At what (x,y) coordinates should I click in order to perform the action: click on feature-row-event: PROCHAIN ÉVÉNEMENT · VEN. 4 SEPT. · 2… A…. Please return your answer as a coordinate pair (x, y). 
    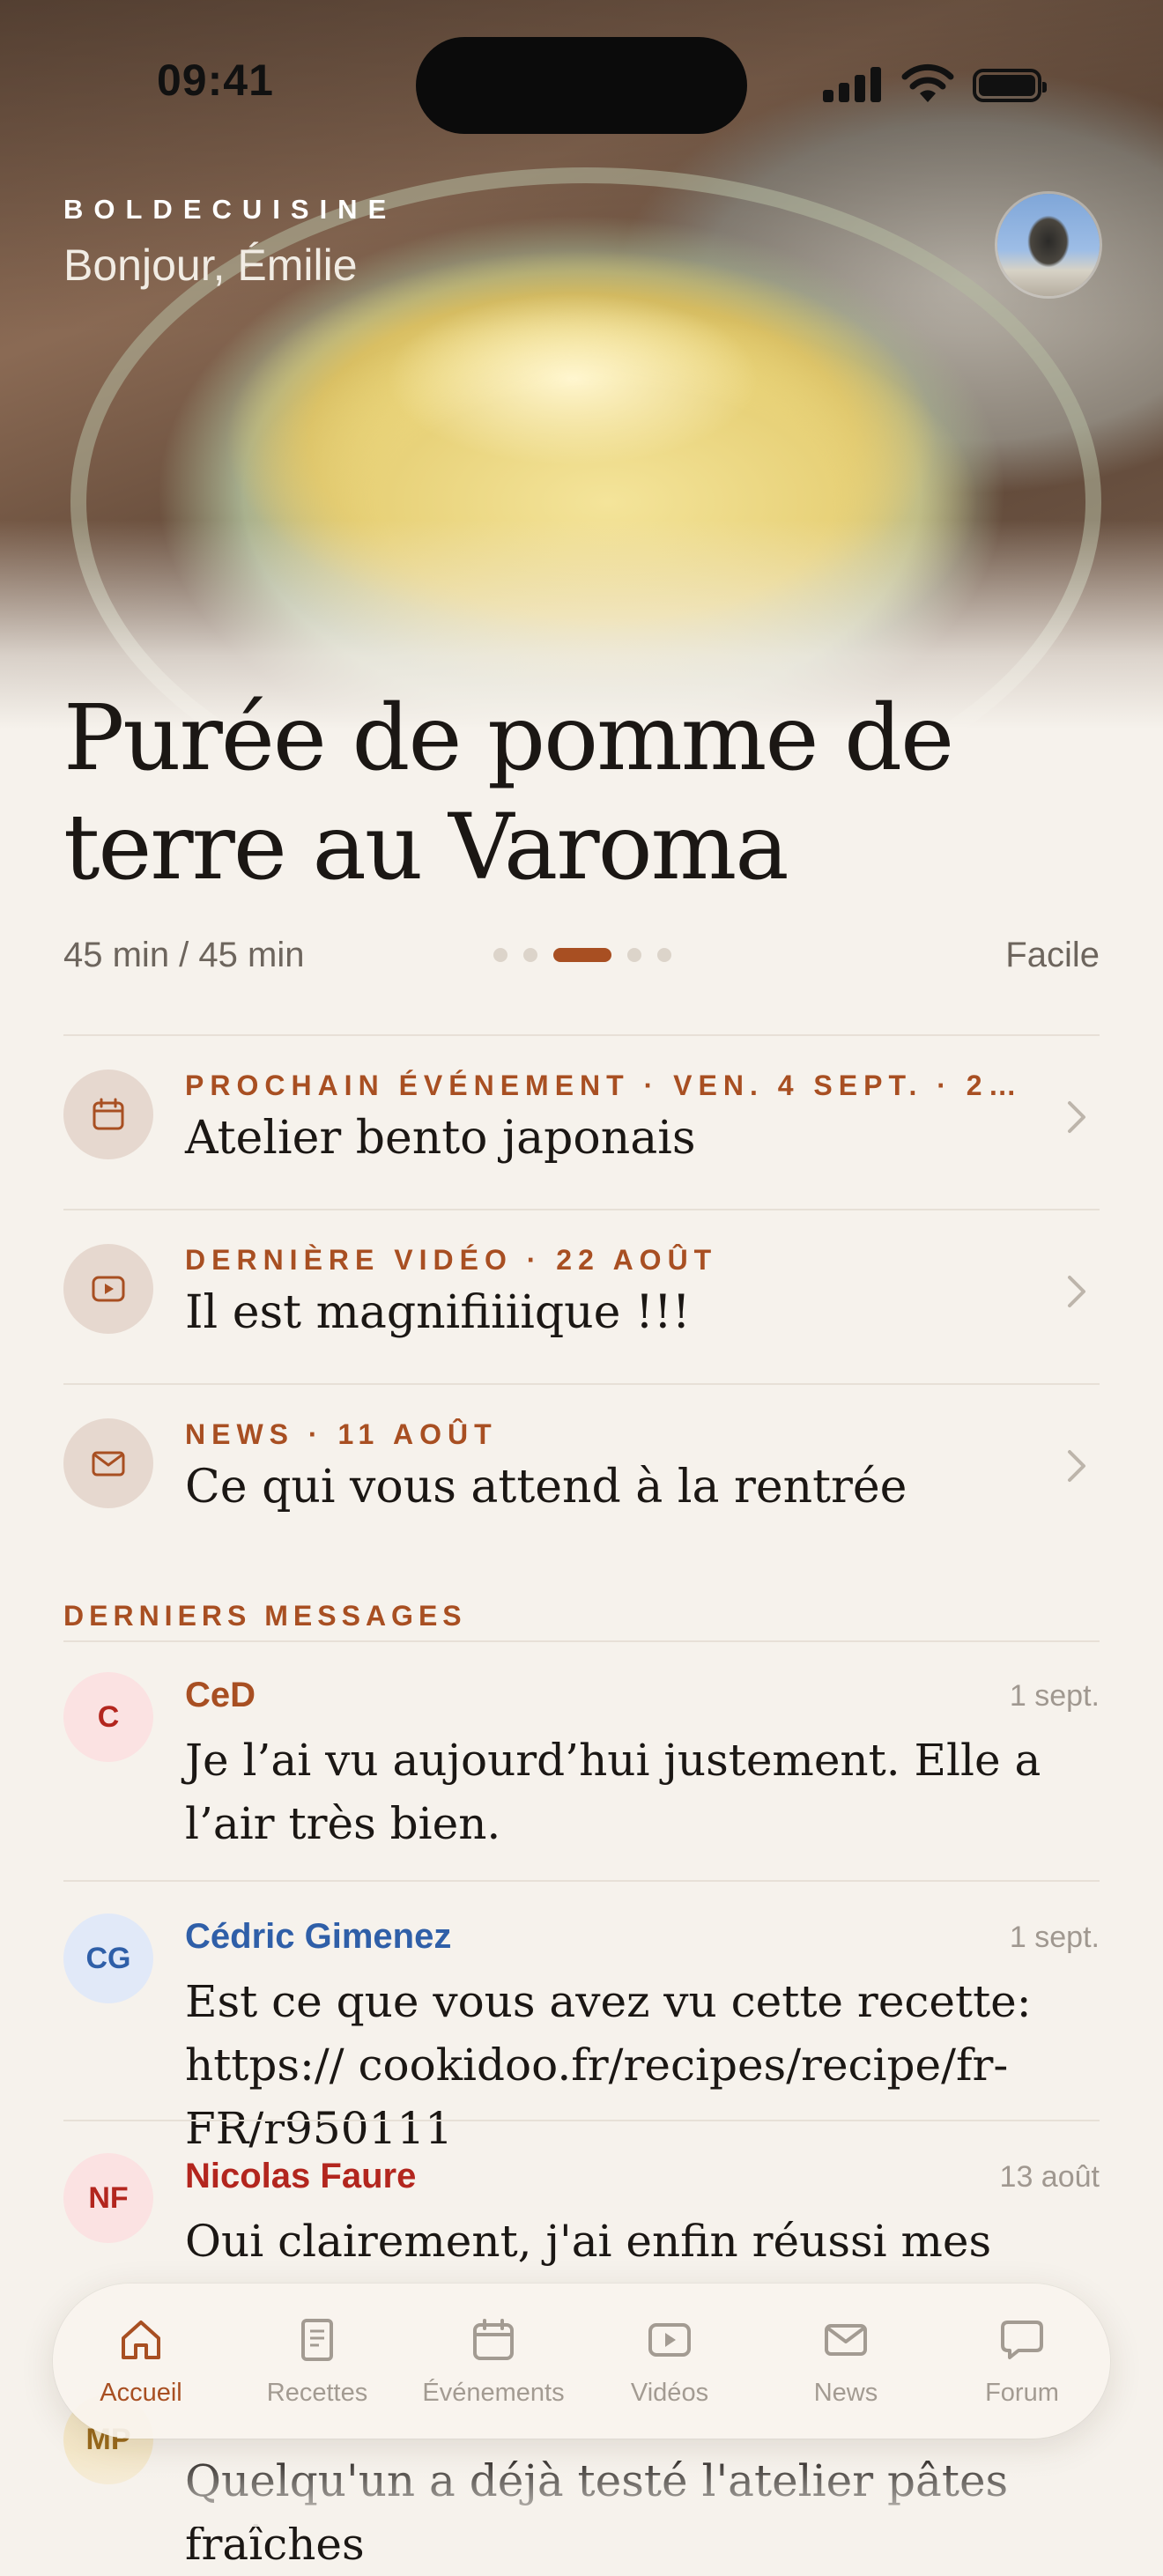
    Looking at the image, I should click on (581, 1122).